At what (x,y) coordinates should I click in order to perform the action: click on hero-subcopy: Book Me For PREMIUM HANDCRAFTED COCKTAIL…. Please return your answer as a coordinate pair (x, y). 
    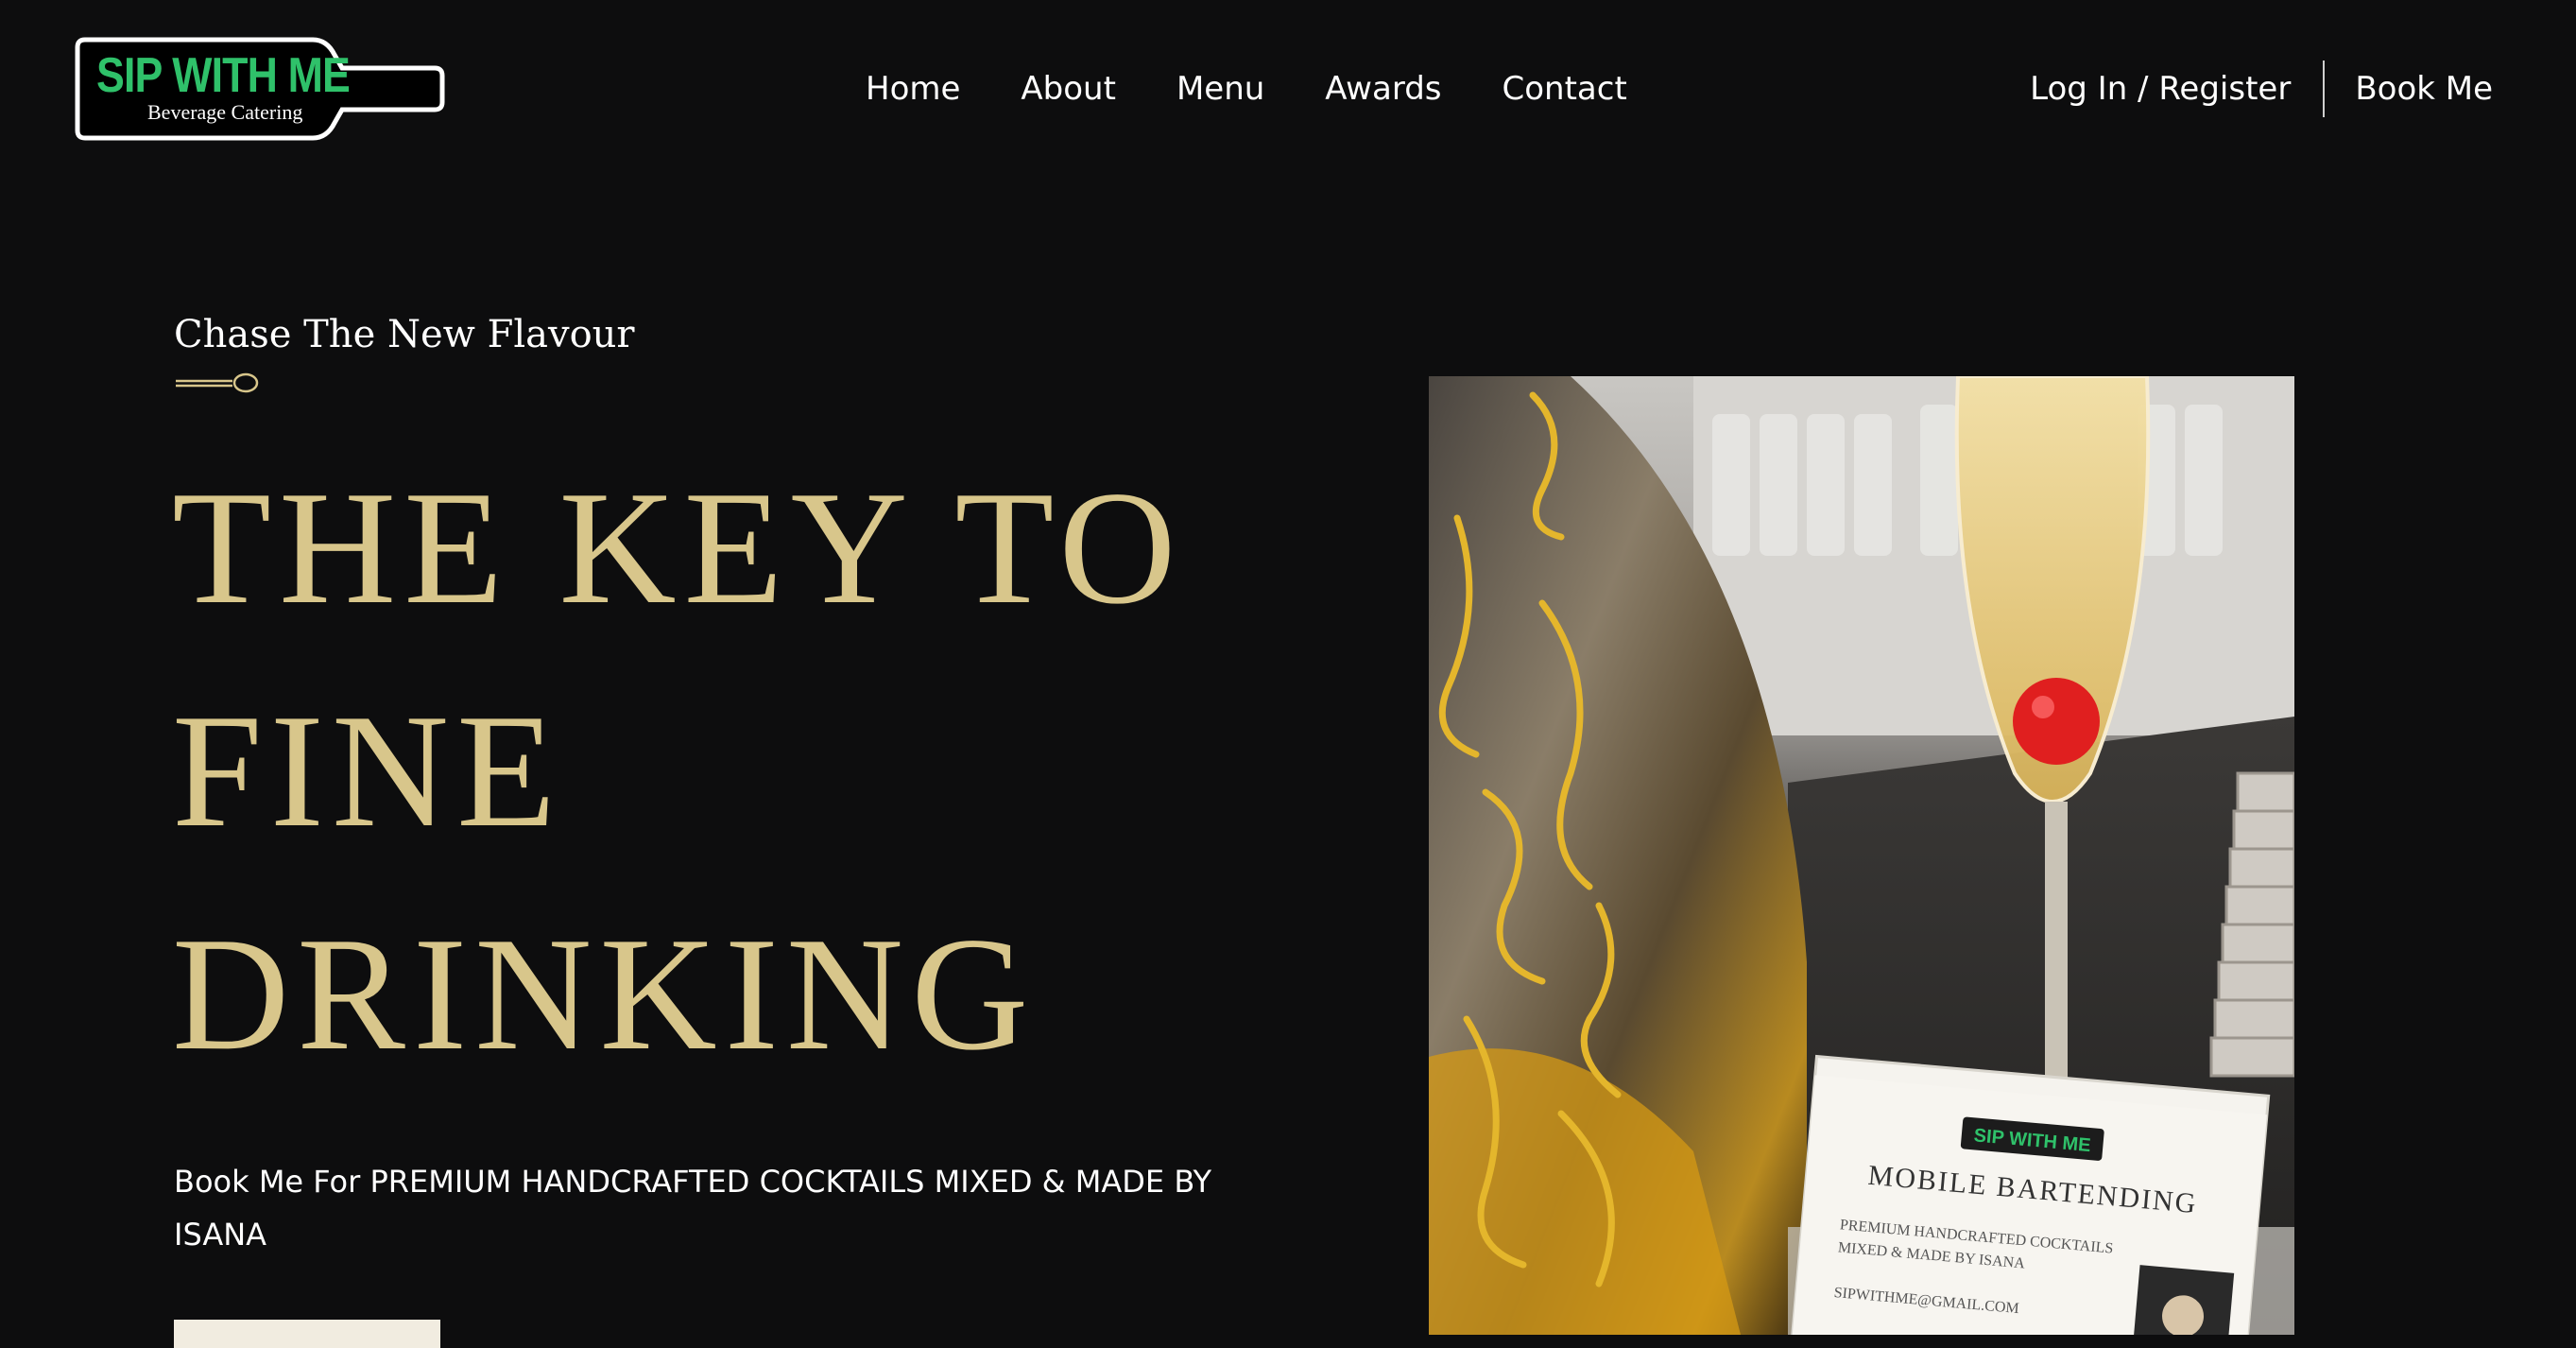
    Looking at the image, I should click on (693, 1208).